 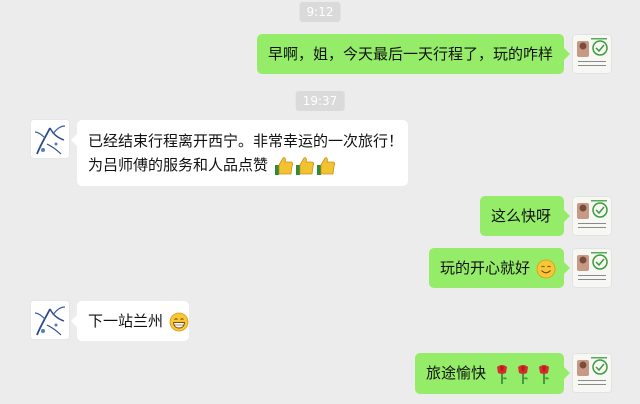 I want to click on timestamp: 19:37, so click(x=320, y=101).